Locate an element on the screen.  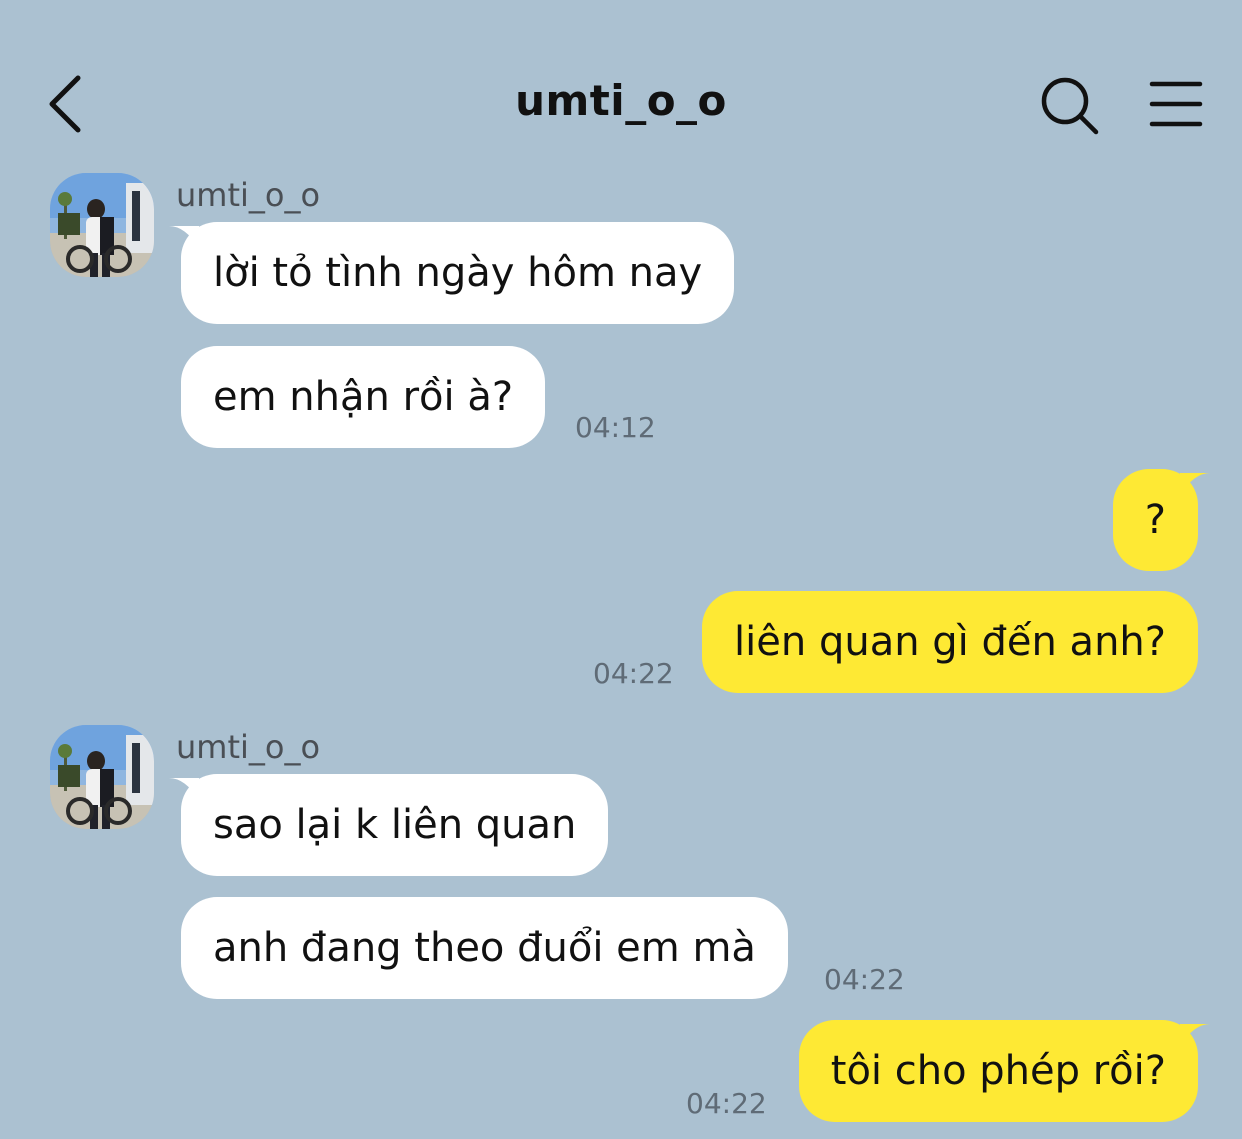
message-text: anh đang theo đuổi em mà is located at coordinates (484, 948).